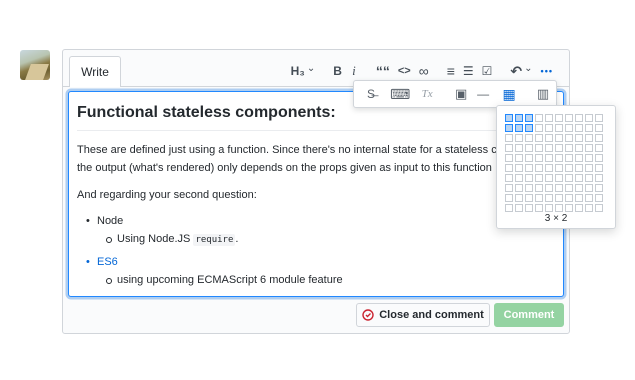 This screenshot has width=635, height=380. I want to click on horizontal-rule-button: —, so click(483, 94).